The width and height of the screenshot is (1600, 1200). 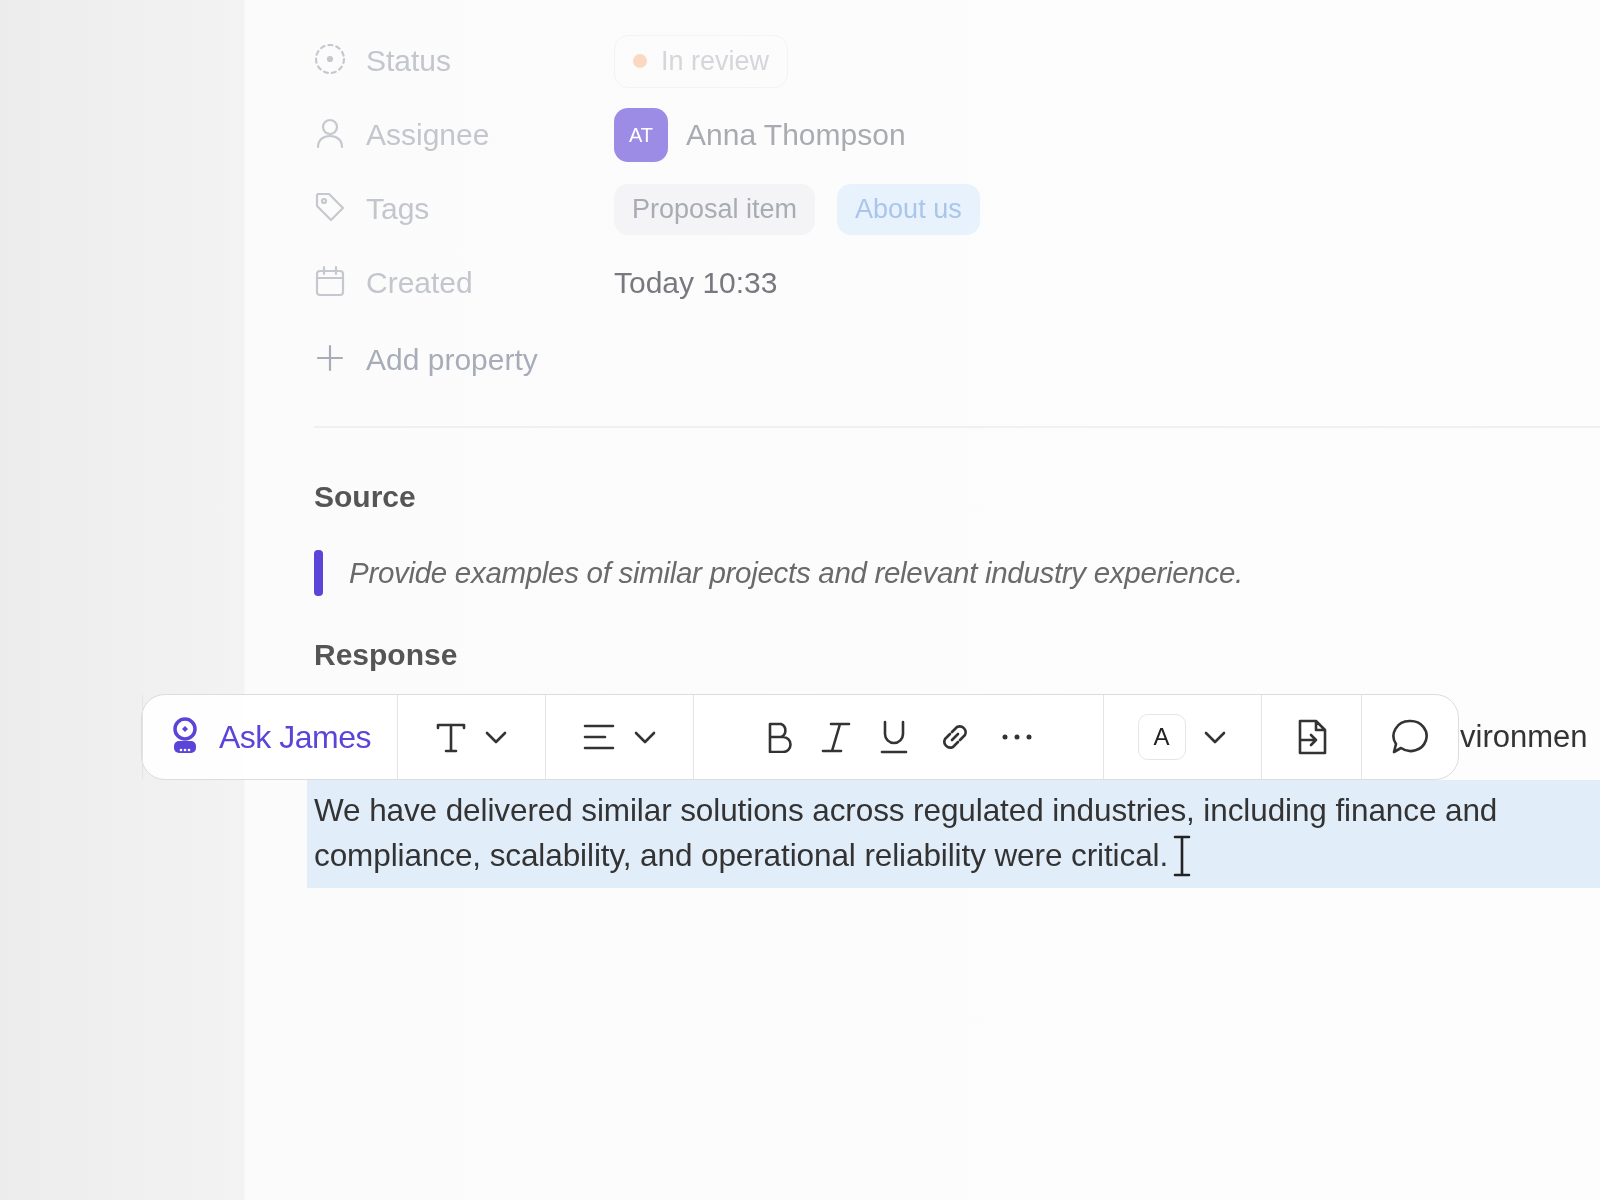 What do you see at coordinates (893, 737) in the screenshot?
I see `underline-icon` at bounding box center [893, 737].